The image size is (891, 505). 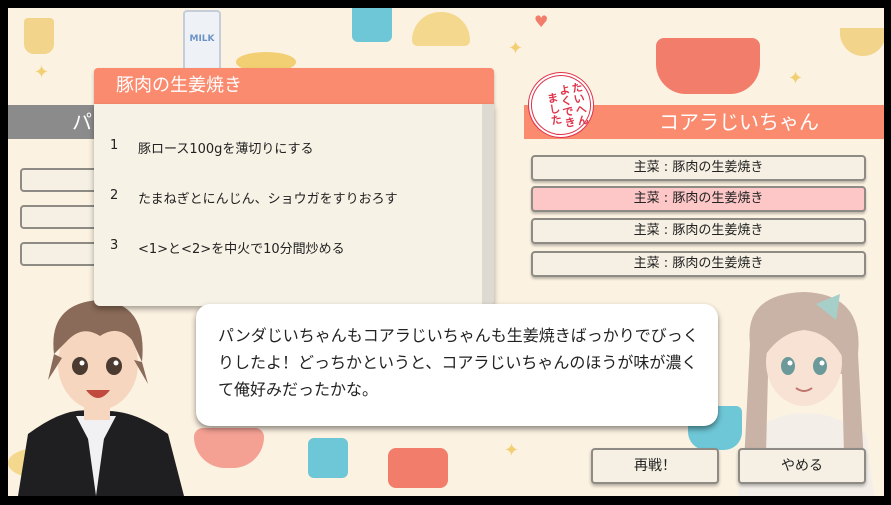 I want to click on recipe-step: 2 たまねぎとにんじん、ショウガをすりおろす, so click(x=254, y=197).